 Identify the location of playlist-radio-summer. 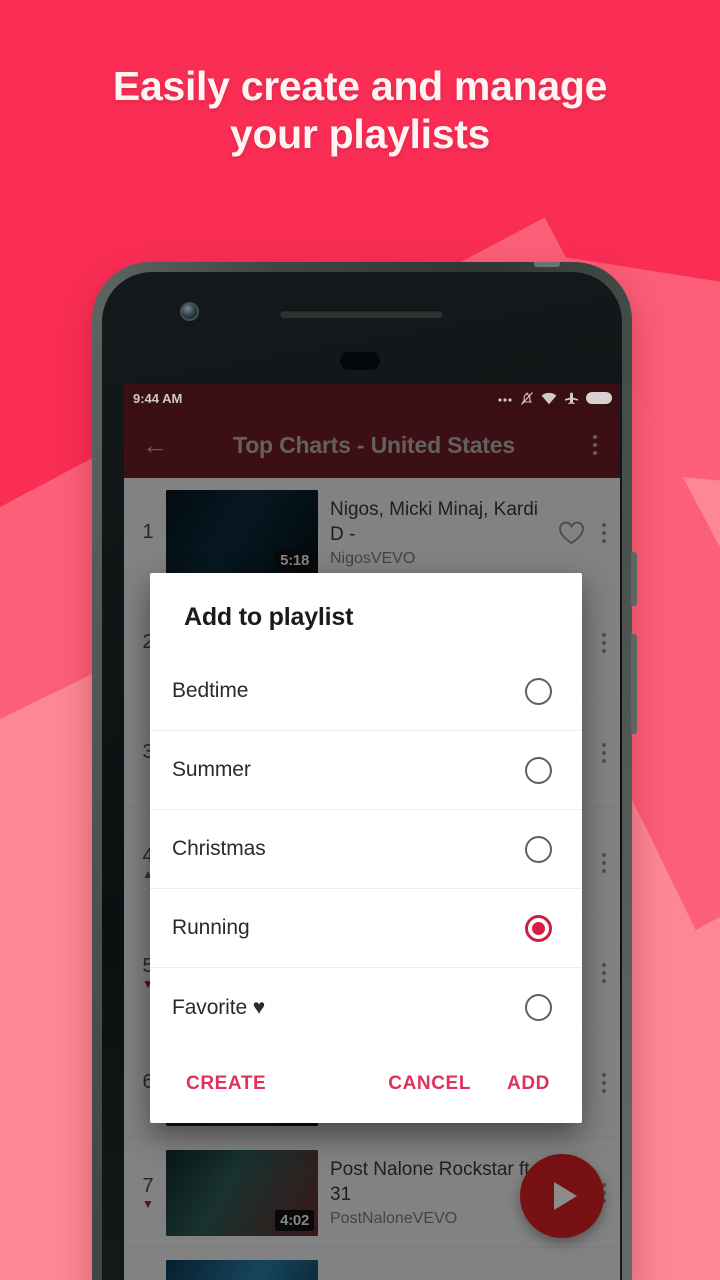
(538, 770).